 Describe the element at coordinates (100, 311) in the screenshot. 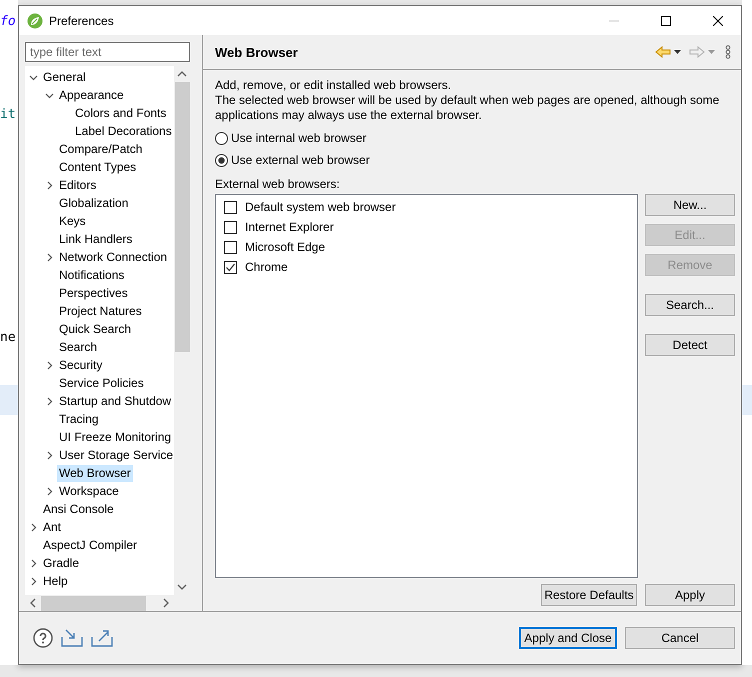

I see `tree-item: Project Natures` at that location.